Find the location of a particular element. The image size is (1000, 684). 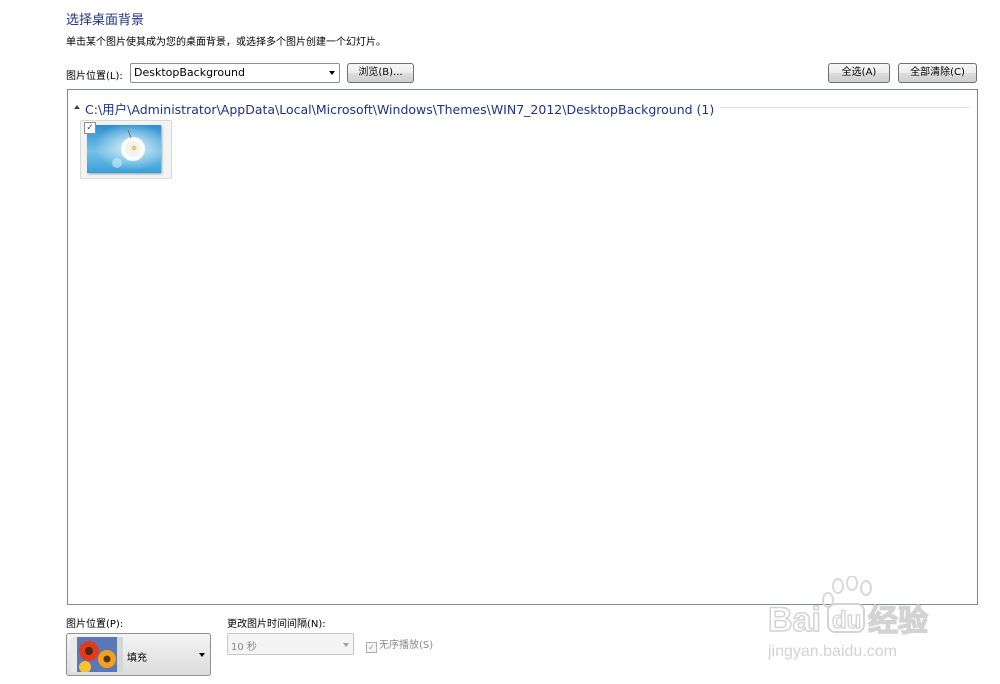

picture-position-label: 图片位置(P): is located at coordinates (95, 624).